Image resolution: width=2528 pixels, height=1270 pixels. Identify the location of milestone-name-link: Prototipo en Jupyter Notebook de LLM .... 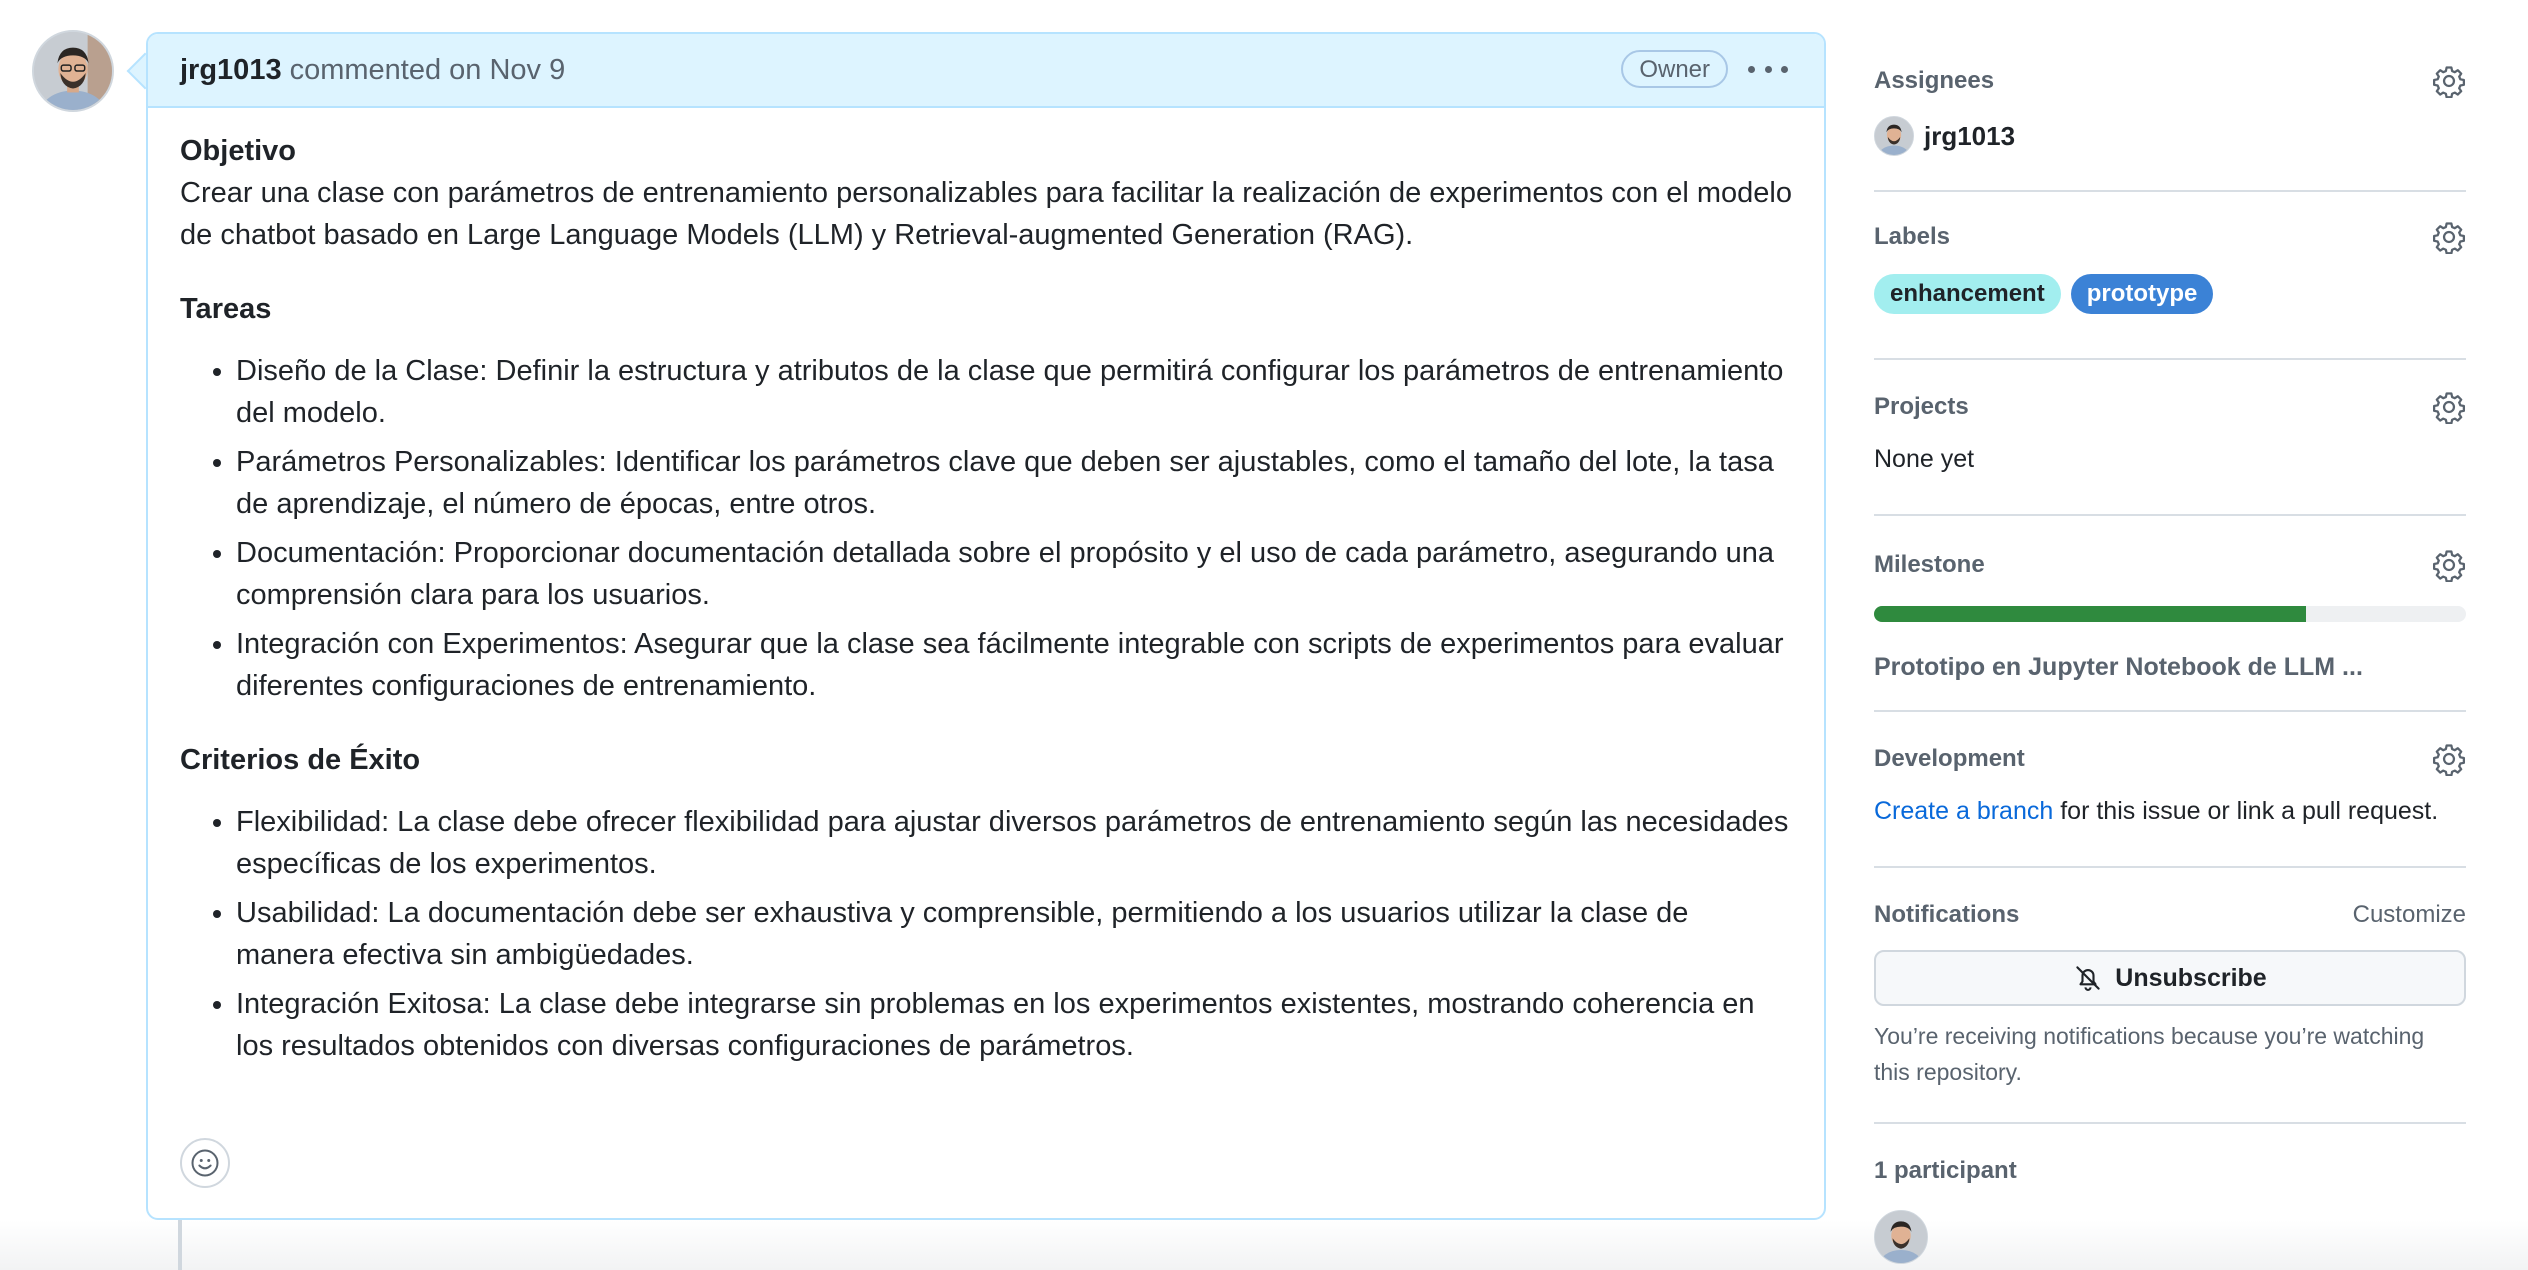
(2170, 667).